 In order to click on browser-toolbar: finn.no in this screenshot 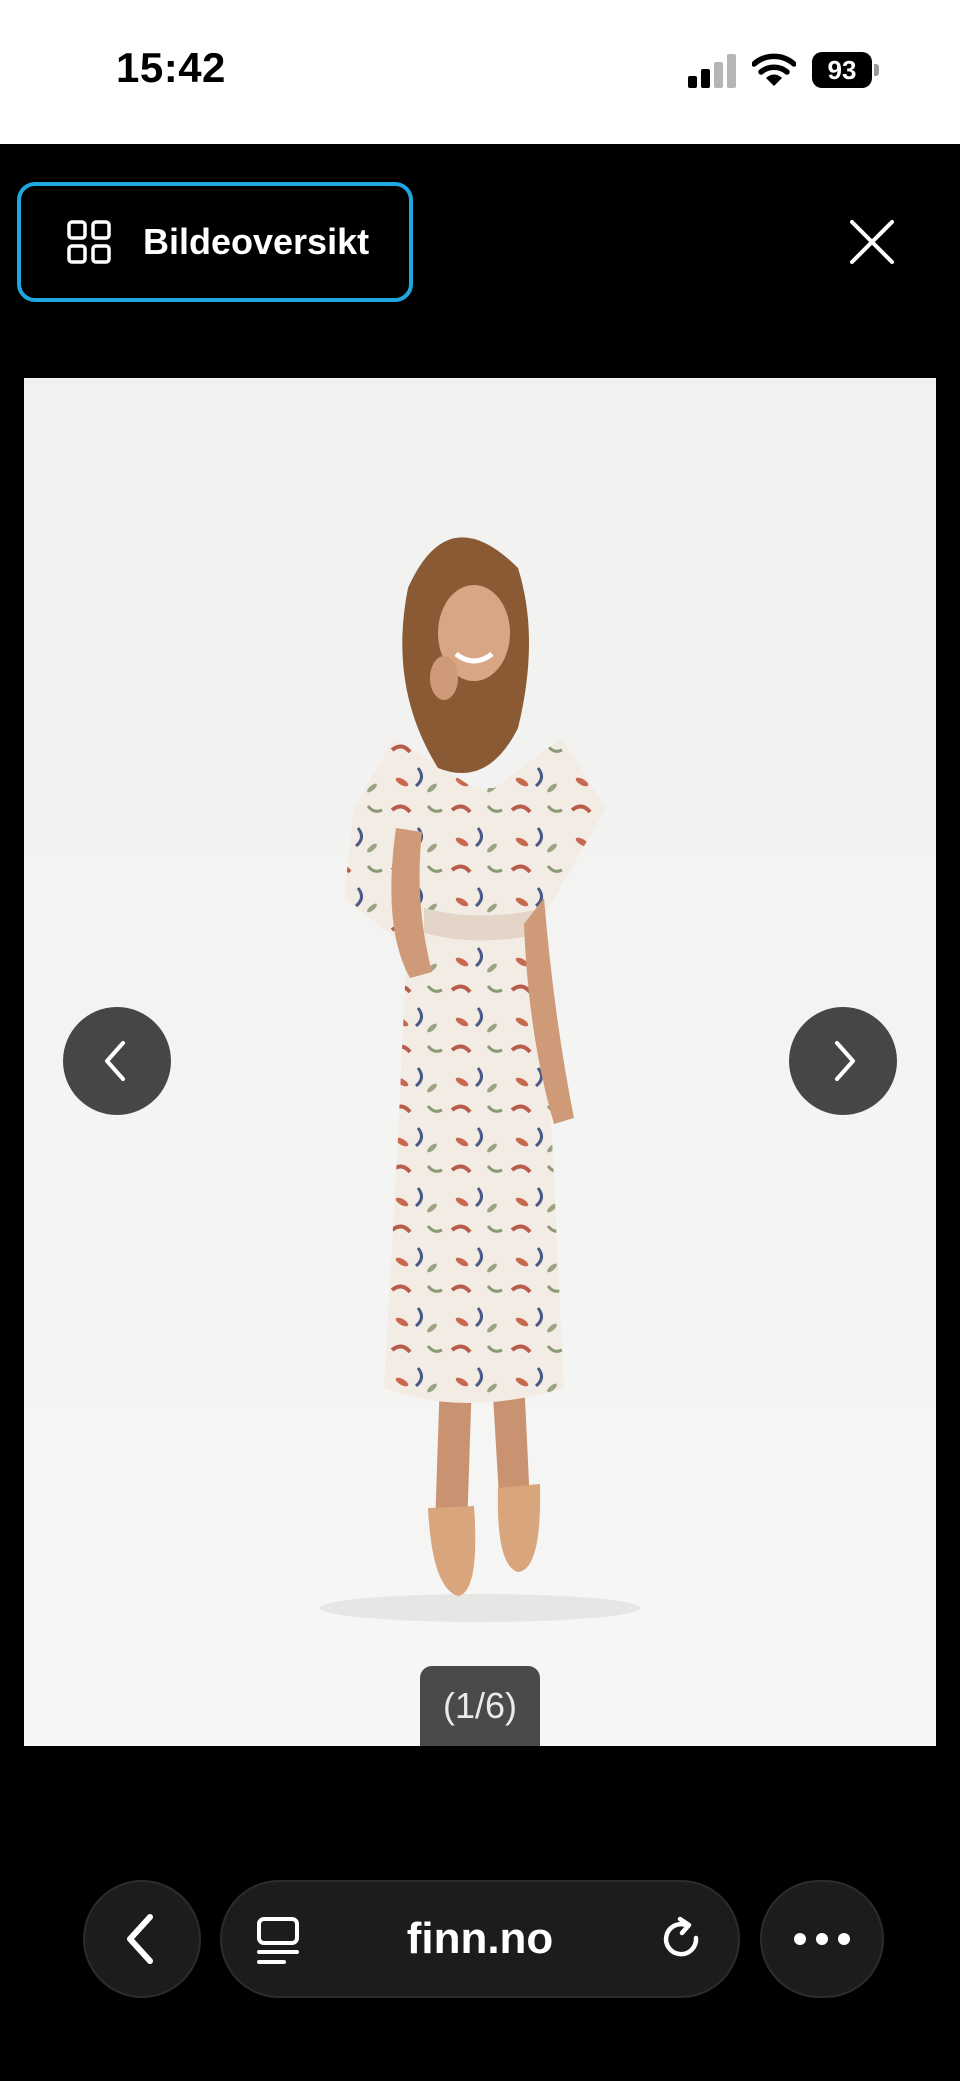, I will do `click(480, 1940)`.